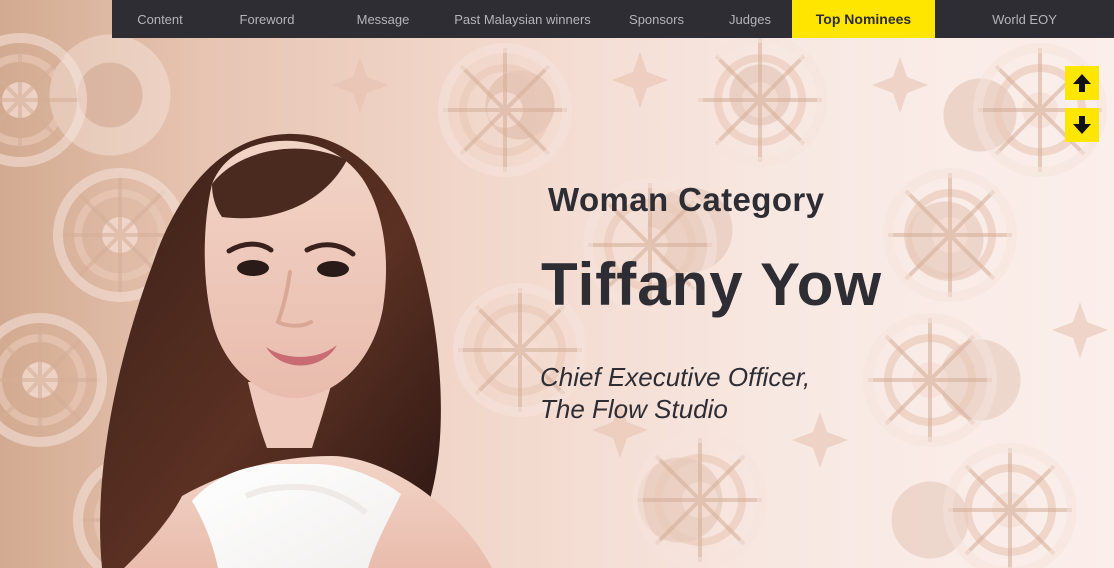  Describe the element at coordinates (686, 199) in the screenshot. I see `category-heading: Woman Category` at that location.